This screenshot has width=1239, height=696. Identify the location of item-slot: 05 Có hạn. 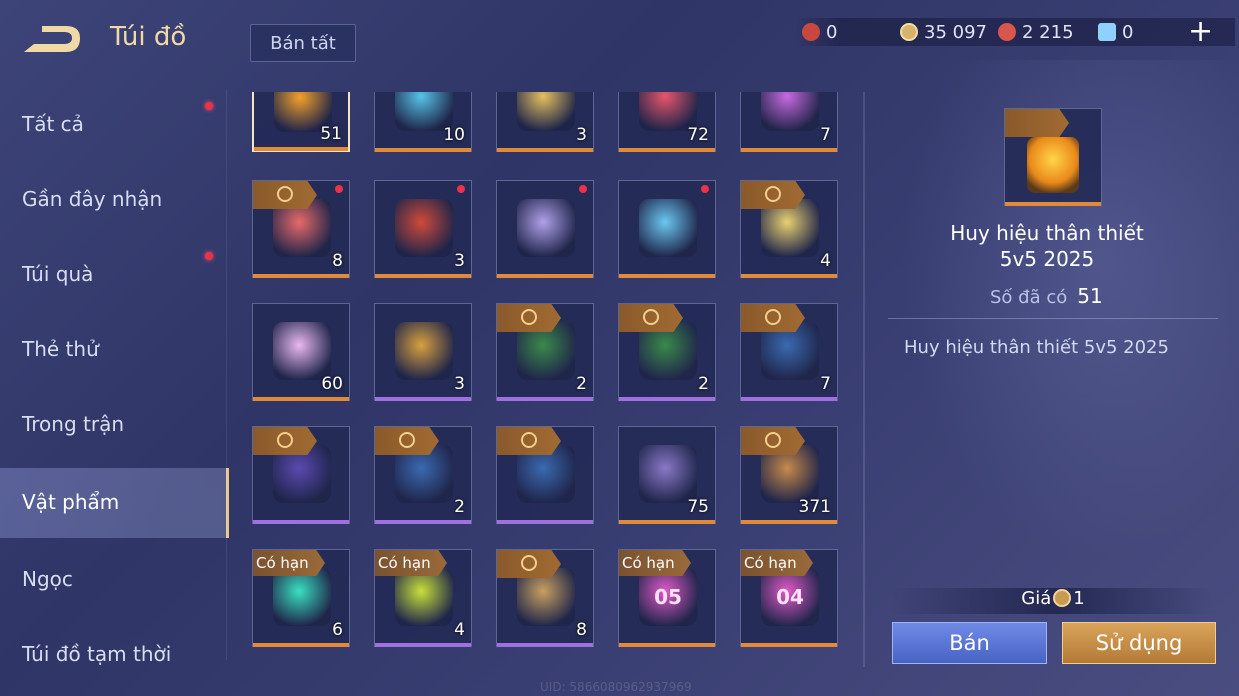
(667, 598).